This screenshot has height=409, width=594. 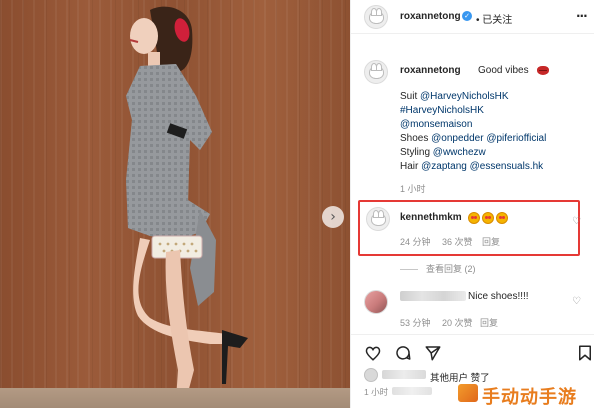 What do you see at coordinates (433, 296) in the screenshot?
I see `comment2-username-blurred` at bounding box center [433, 296].